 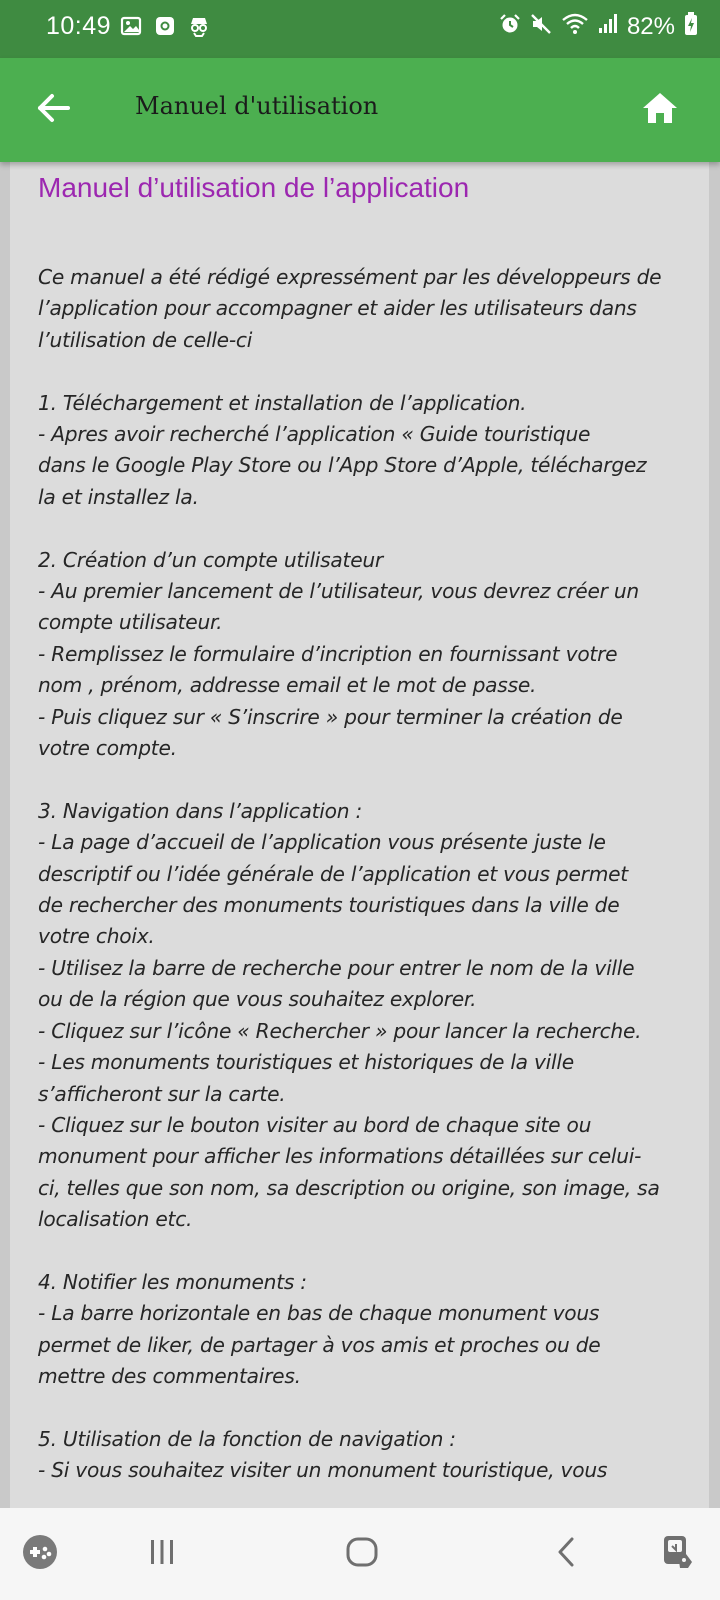 I want to click on page-title: Manuel d'utilisation, so click(x=257, y=106).